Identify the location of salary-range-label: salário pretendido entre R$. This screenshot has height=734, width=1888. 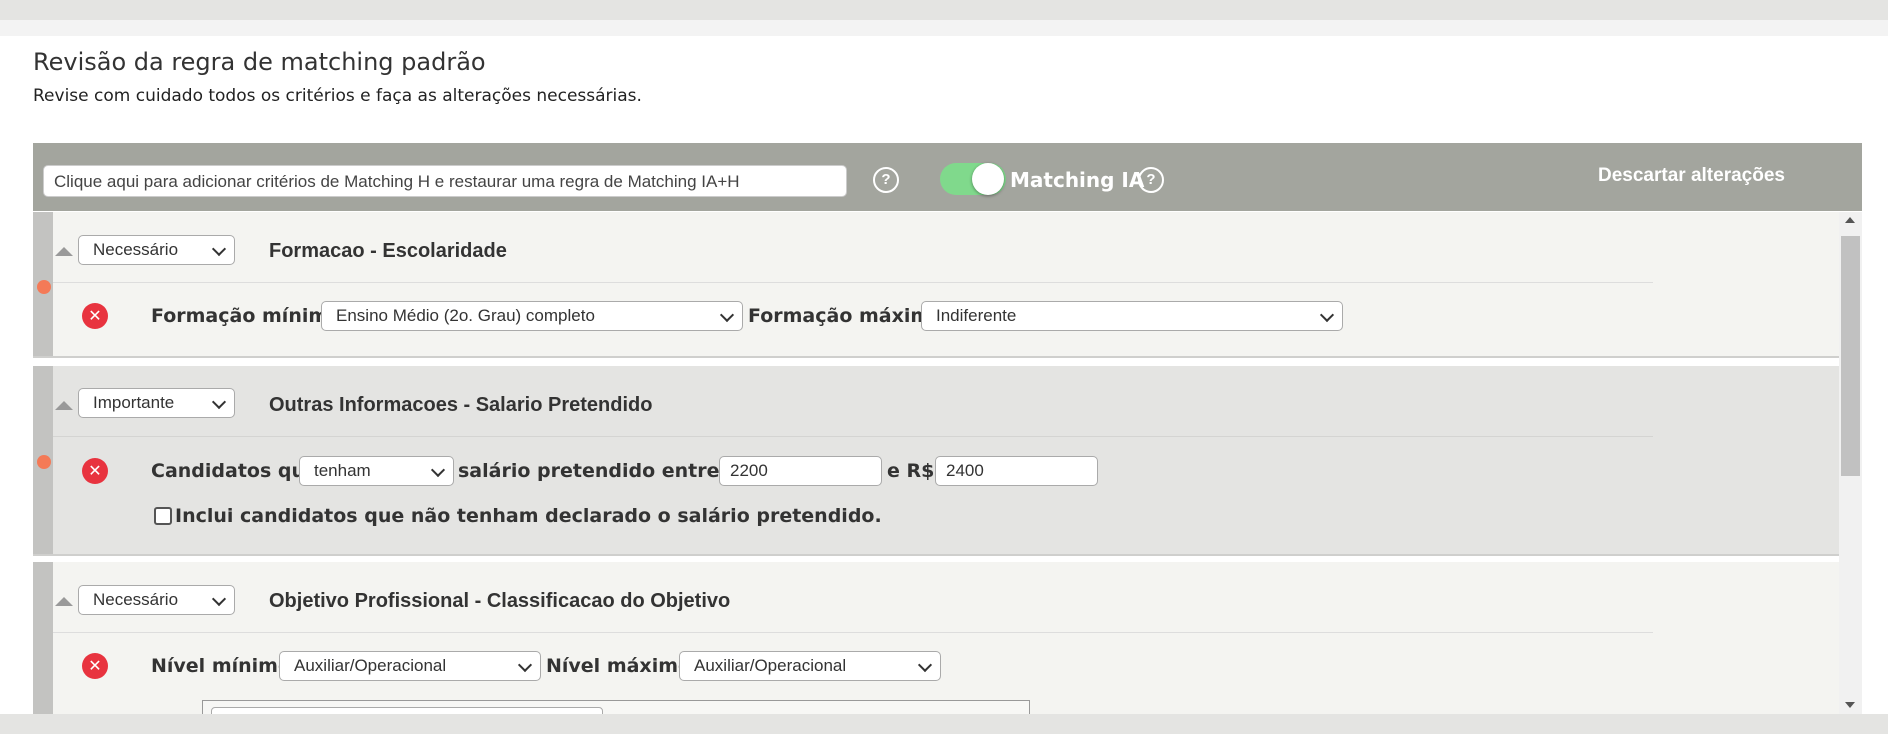
(606, 471).